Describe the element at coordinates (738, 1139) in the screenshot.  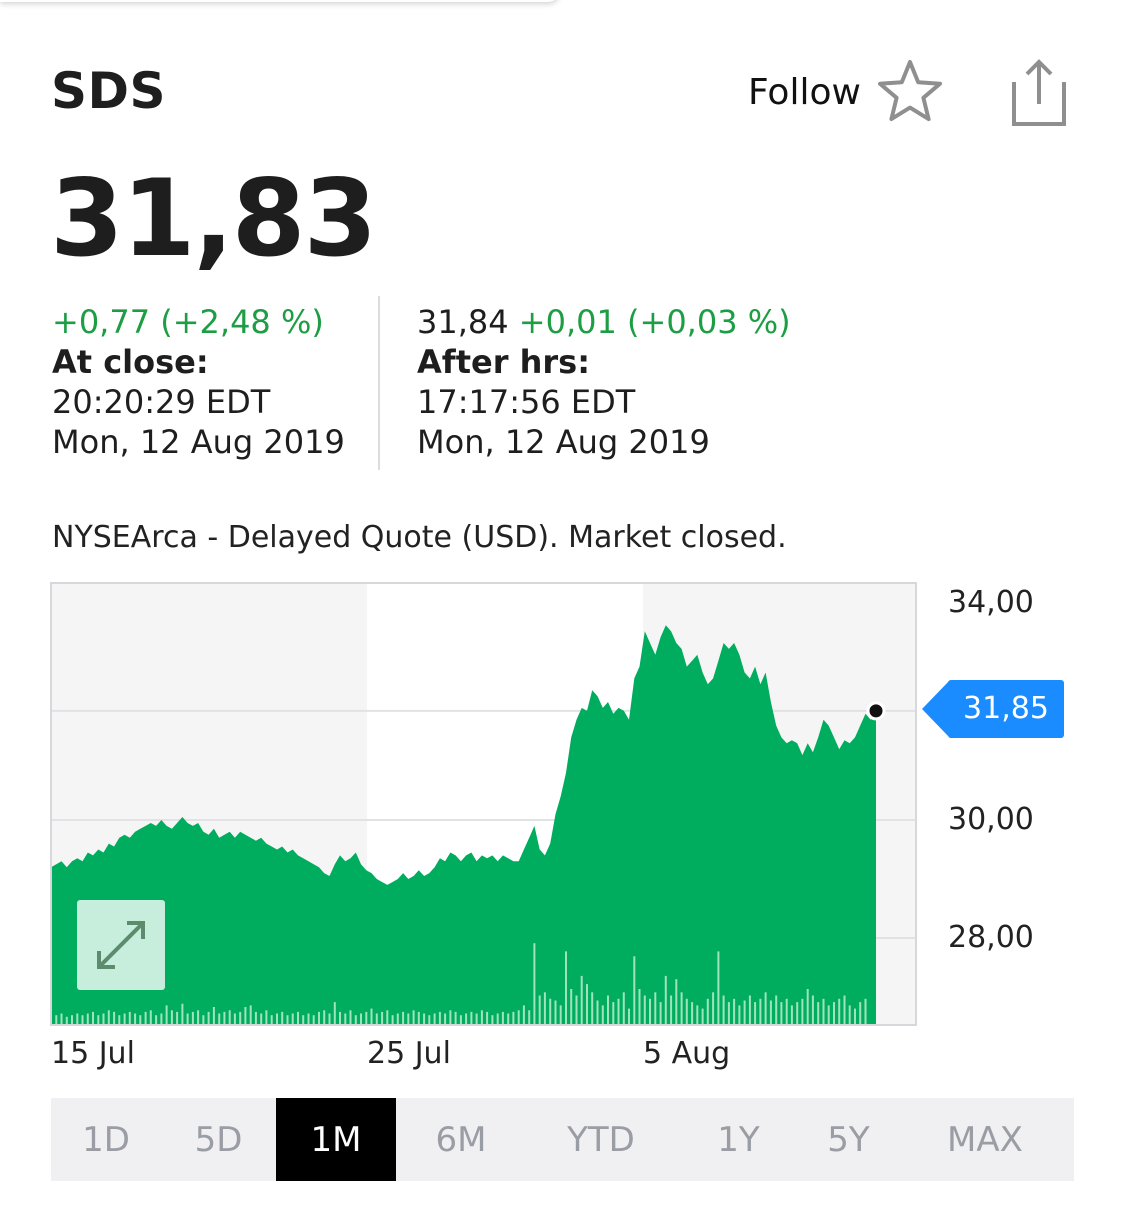
I see `range-button-1y: 1Y` at that location.